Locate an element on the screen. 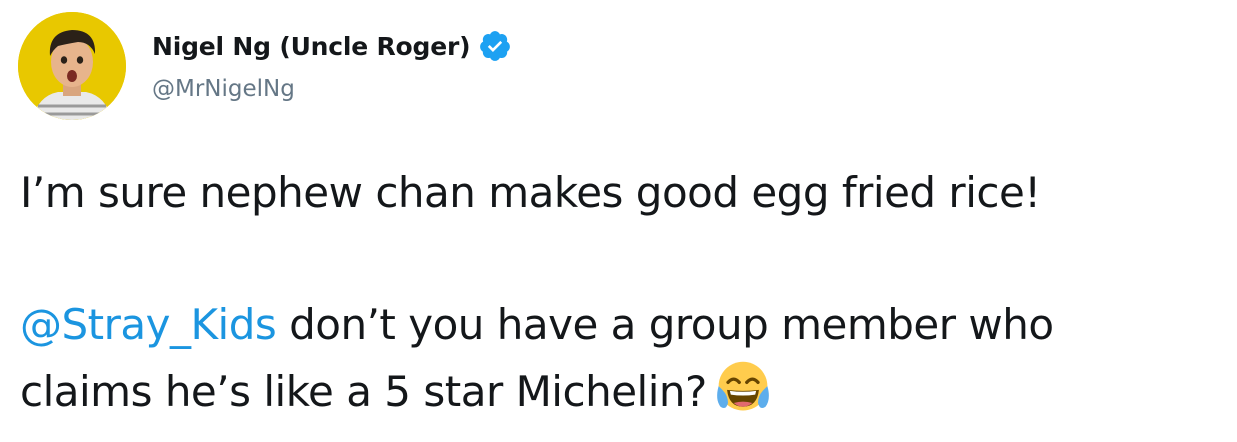  avatar is located at coordinates (72, 66).